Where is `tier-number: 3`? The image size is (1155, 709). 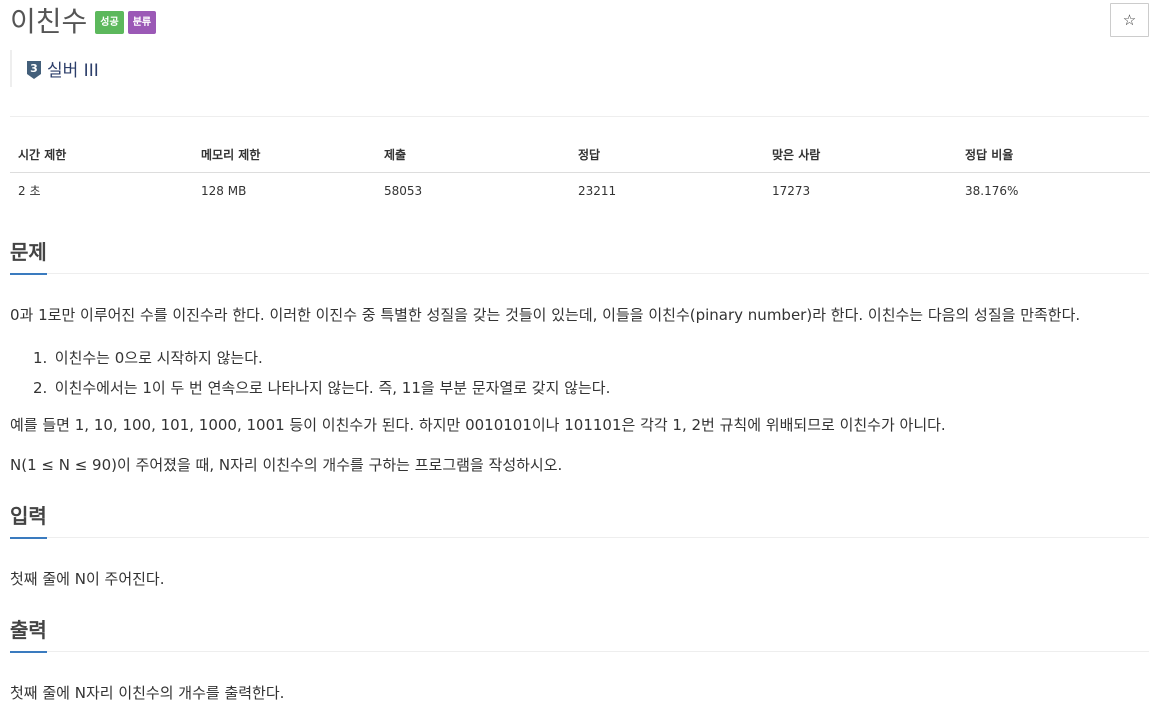 tier-number: 3 is located at coordinates (34, 68).